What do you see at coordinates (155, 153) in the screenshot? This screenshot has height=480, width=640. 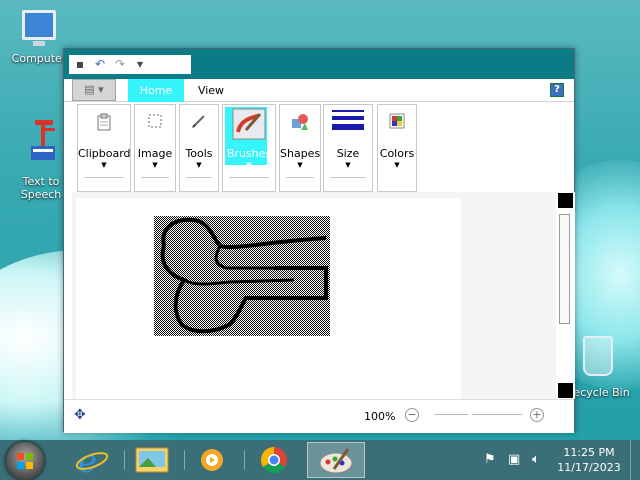 I see `ribbon-group-label: Image` at bounding box center [155, 153].